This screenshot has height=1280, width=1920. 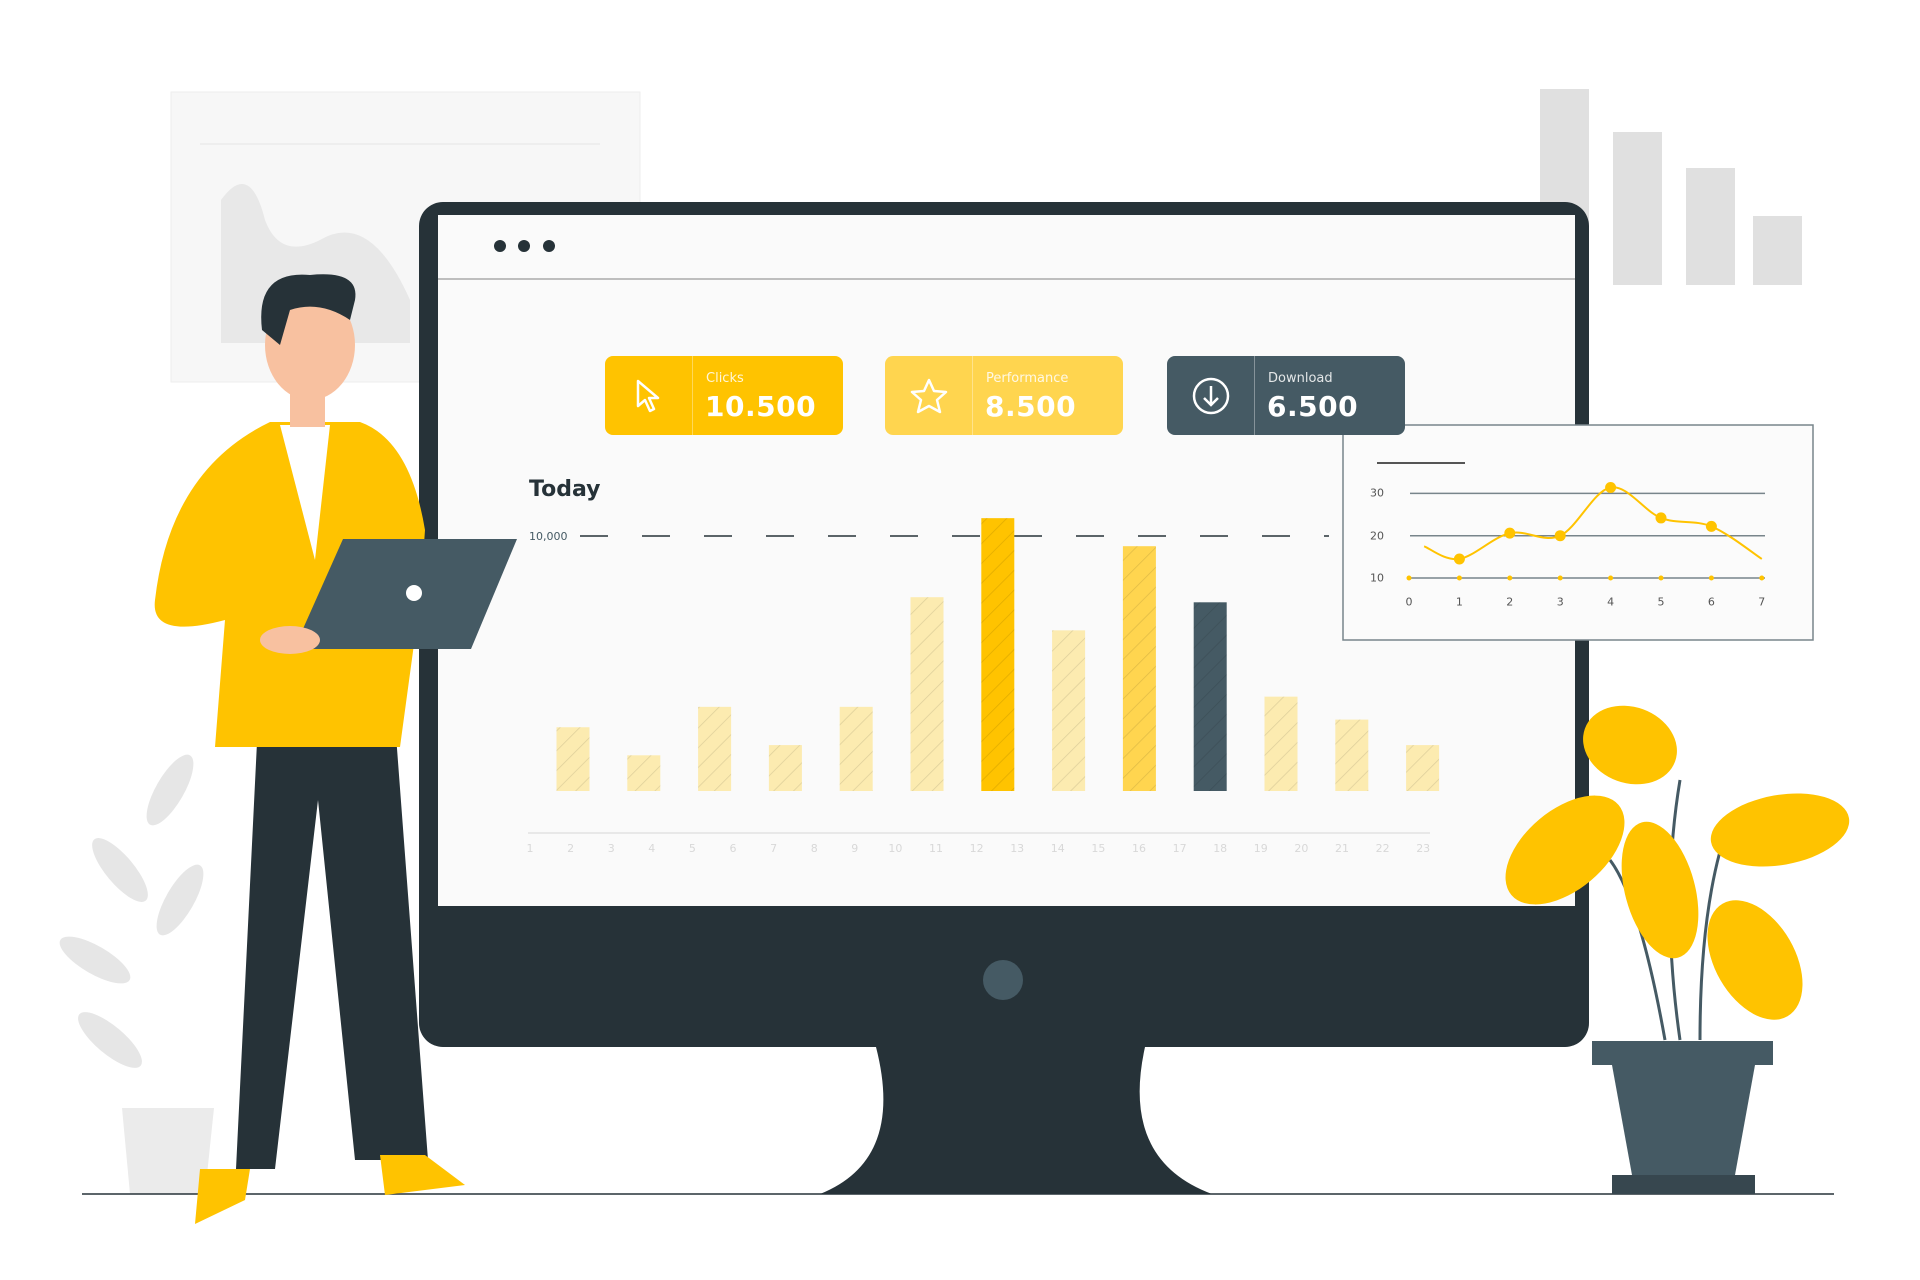 I want to click on x-tick-label: 9, so click(x=855, y=848).